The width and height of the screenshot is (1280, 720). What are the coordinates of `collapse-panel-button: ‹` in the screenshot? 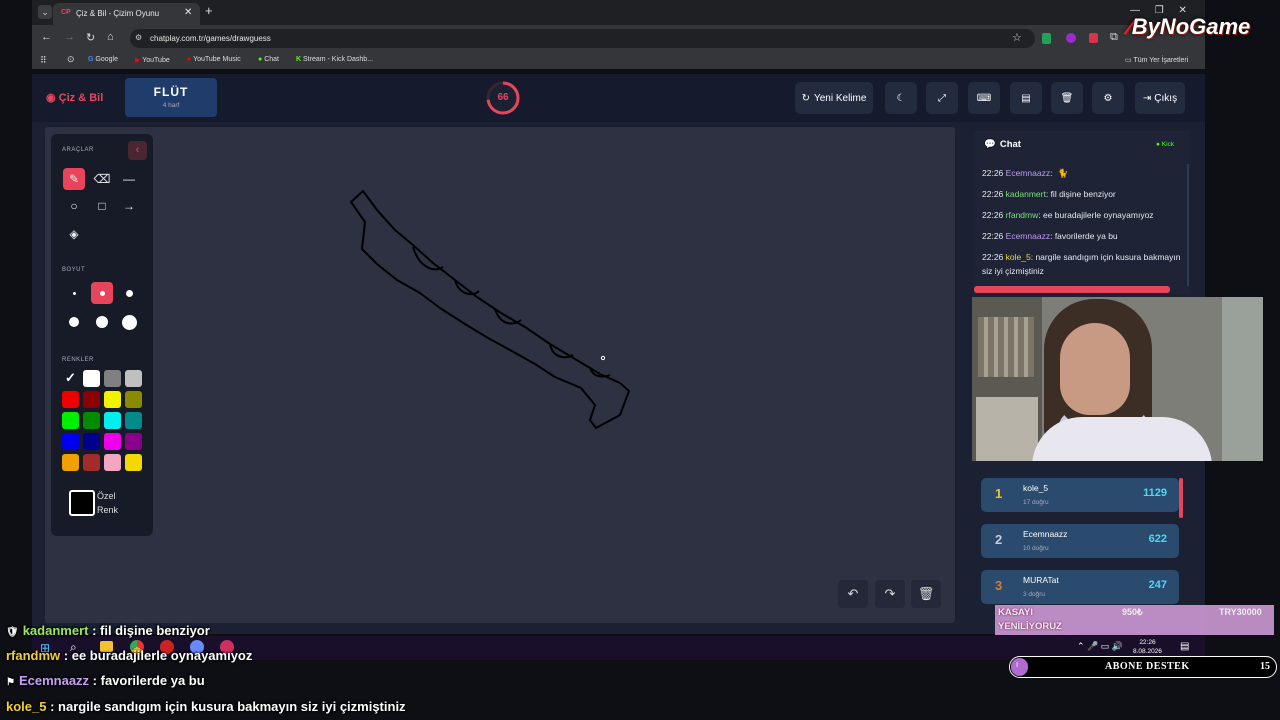 It's located at (137, 150).